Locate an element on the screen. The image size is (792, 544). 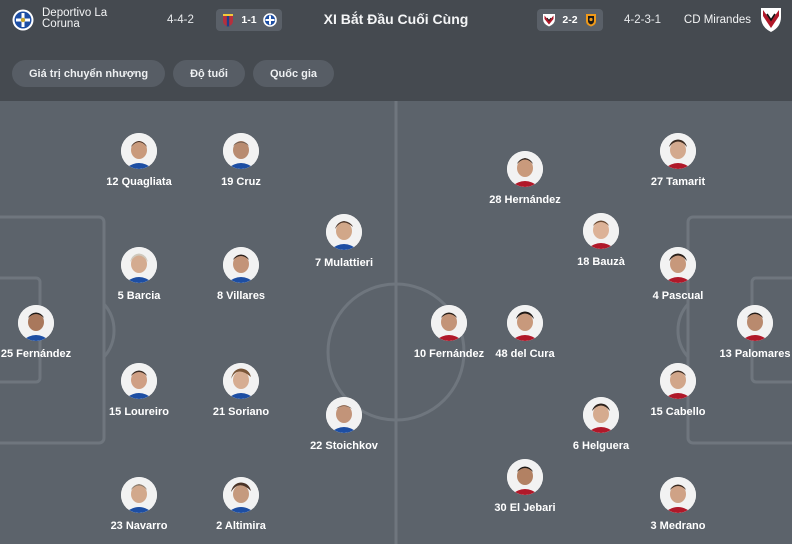
away-player-pascual: 4 Pascual is located at coordinates (678, 277).